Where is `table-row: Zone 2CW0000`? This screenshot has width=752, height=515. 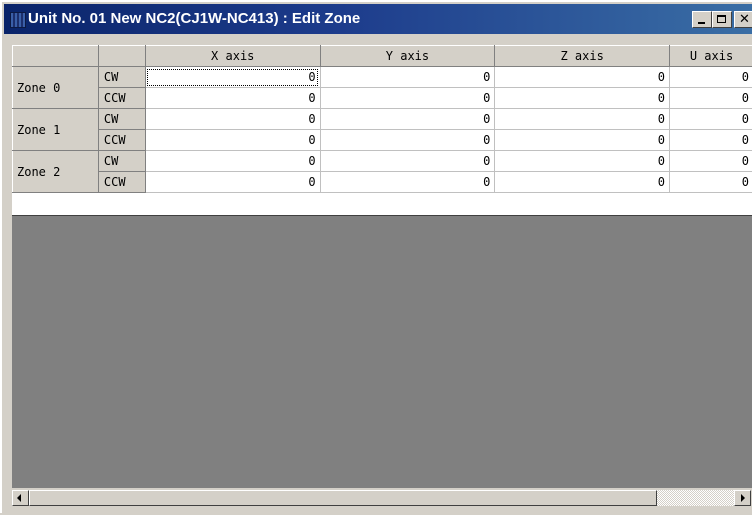 table-row: Zone 2CW0000 is located at coordinates (382, 161).